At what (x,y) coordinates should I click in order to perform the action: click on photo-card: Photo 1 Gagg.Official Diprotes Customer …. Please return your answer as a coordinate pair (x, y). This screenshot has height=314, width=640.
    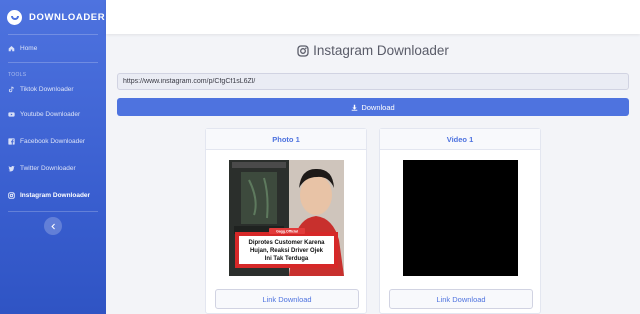
    Looking at the image, I should click on (286, 221).